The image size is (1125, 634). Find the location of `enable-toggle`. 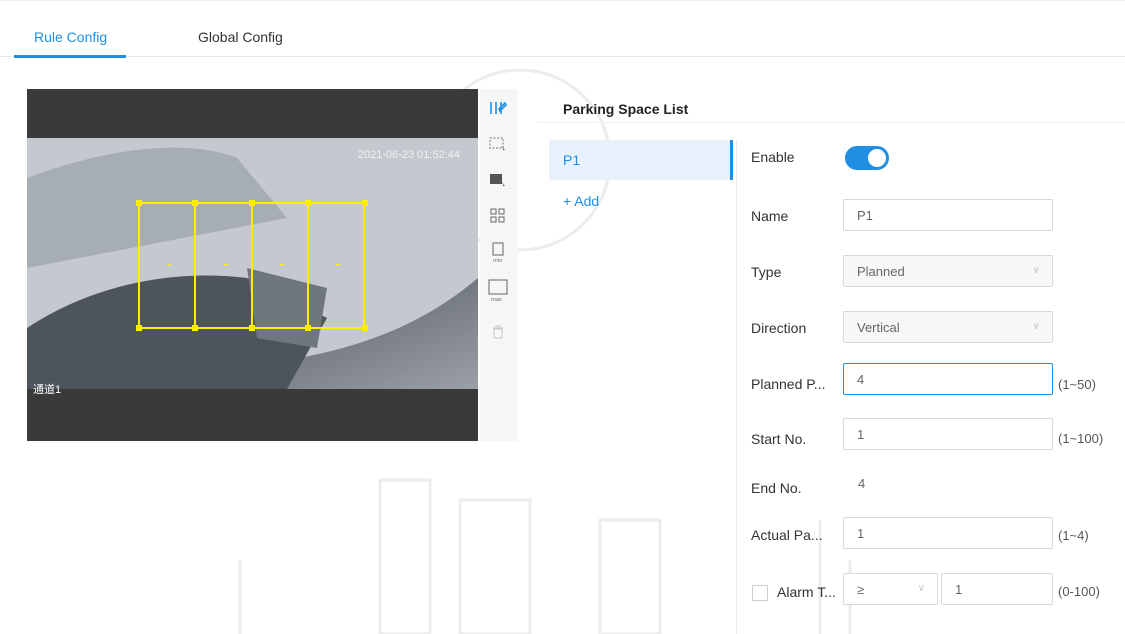

enable-toggle is located at coordinates (867, 158).